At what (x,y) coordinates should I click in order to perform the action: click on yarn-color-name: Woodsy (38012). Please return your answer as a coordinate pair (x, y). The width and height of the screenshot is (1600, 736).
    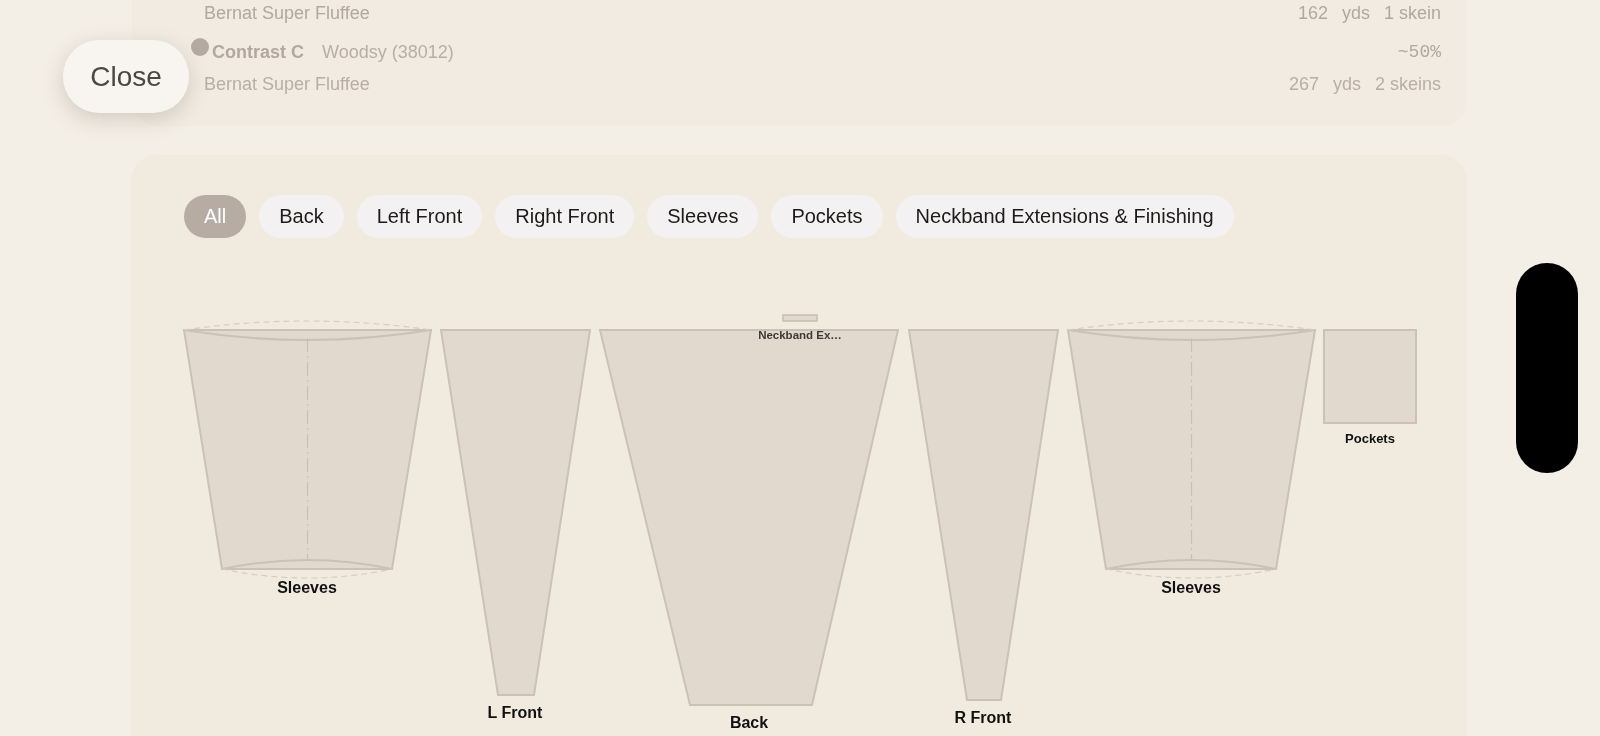
    Looking at the image, I should click on (388, 52).